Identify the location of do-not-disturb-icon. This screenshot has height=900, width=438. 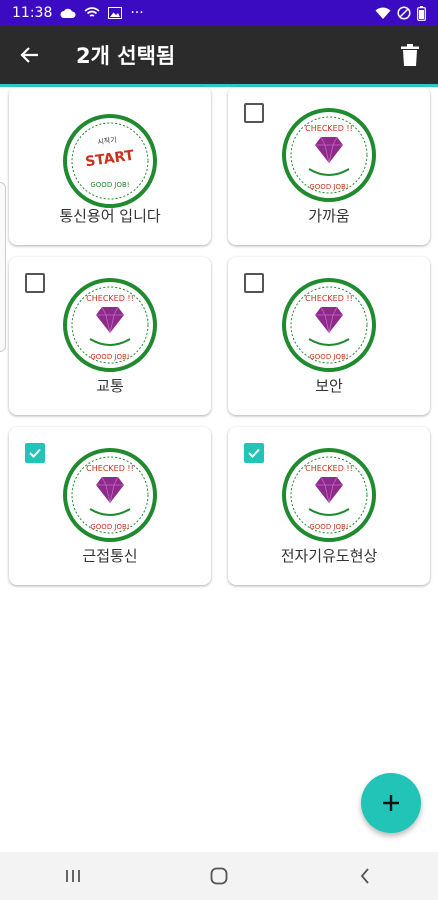
(404, 13).